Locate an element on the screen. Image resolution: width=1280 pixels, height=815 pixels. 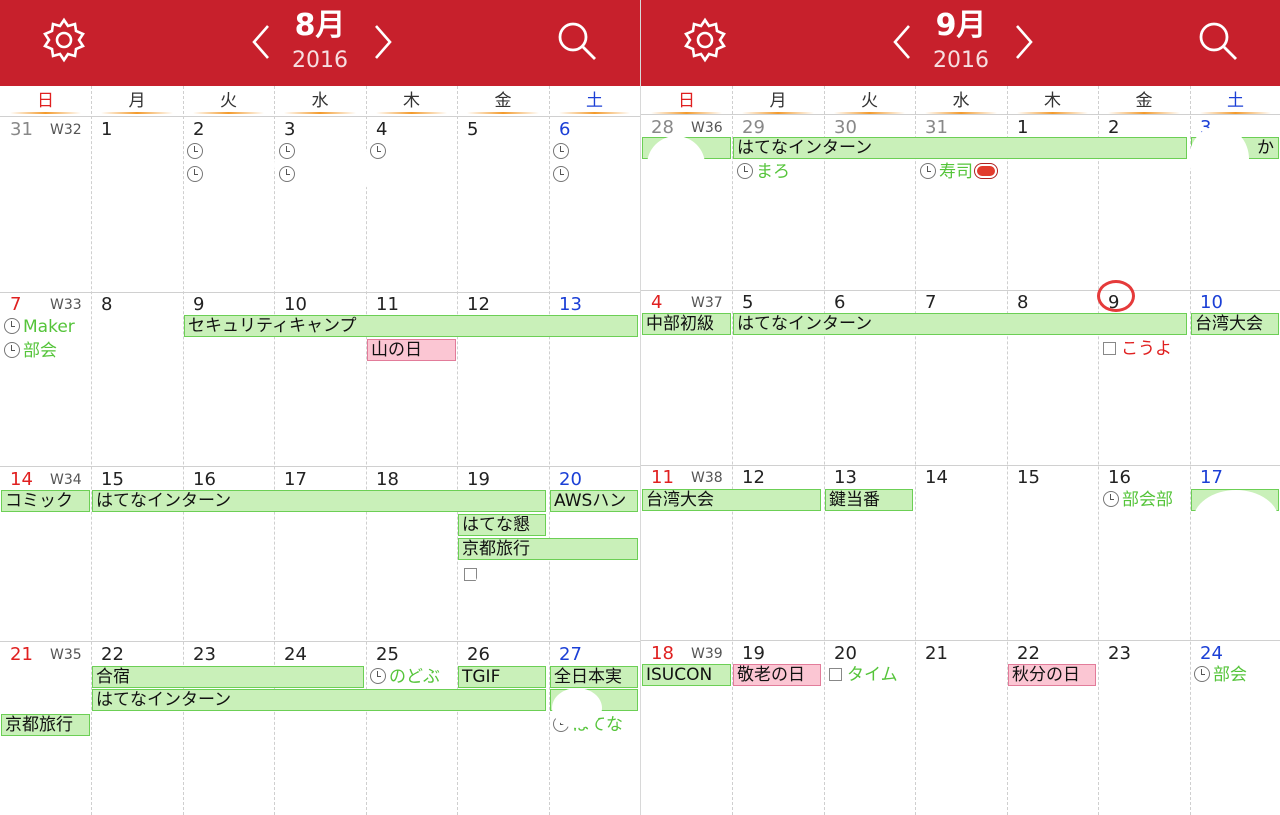
week-number: W35 is located at coordinates (66, 655).